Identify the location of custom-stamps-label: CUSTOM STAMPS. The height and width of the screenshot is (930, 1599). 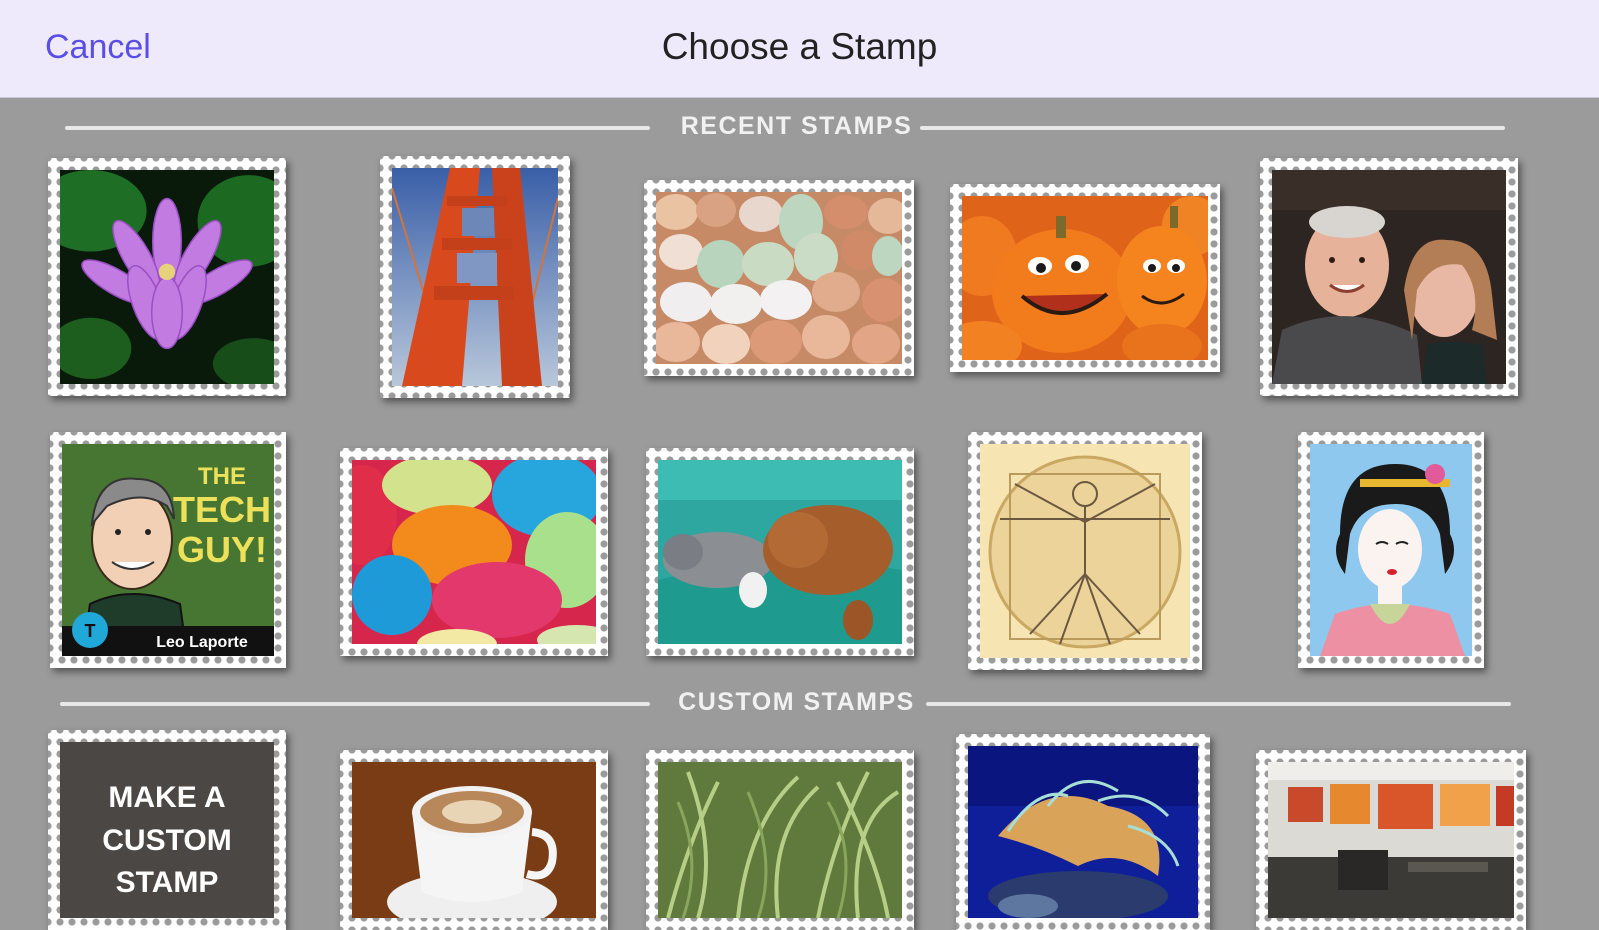
(796, 702).